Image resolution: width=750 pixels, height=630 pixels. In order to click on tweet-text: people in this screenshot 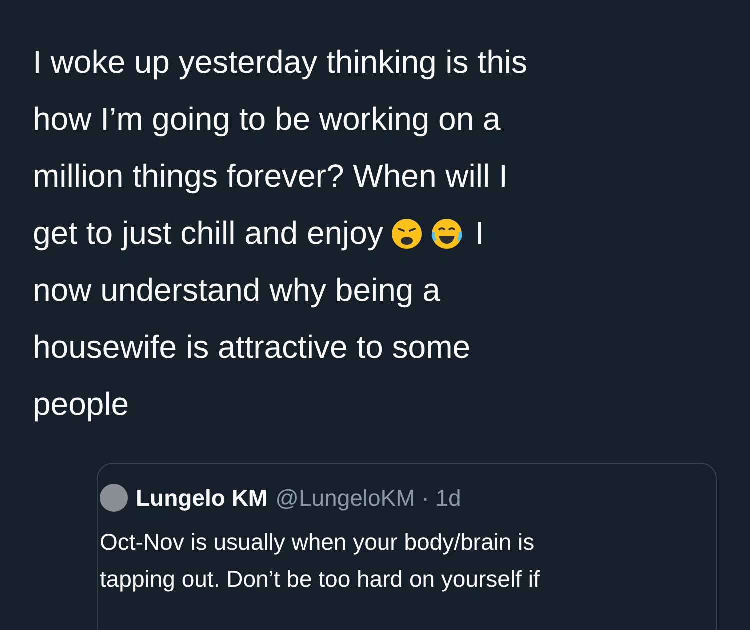, I will do `click(81, 404)`.